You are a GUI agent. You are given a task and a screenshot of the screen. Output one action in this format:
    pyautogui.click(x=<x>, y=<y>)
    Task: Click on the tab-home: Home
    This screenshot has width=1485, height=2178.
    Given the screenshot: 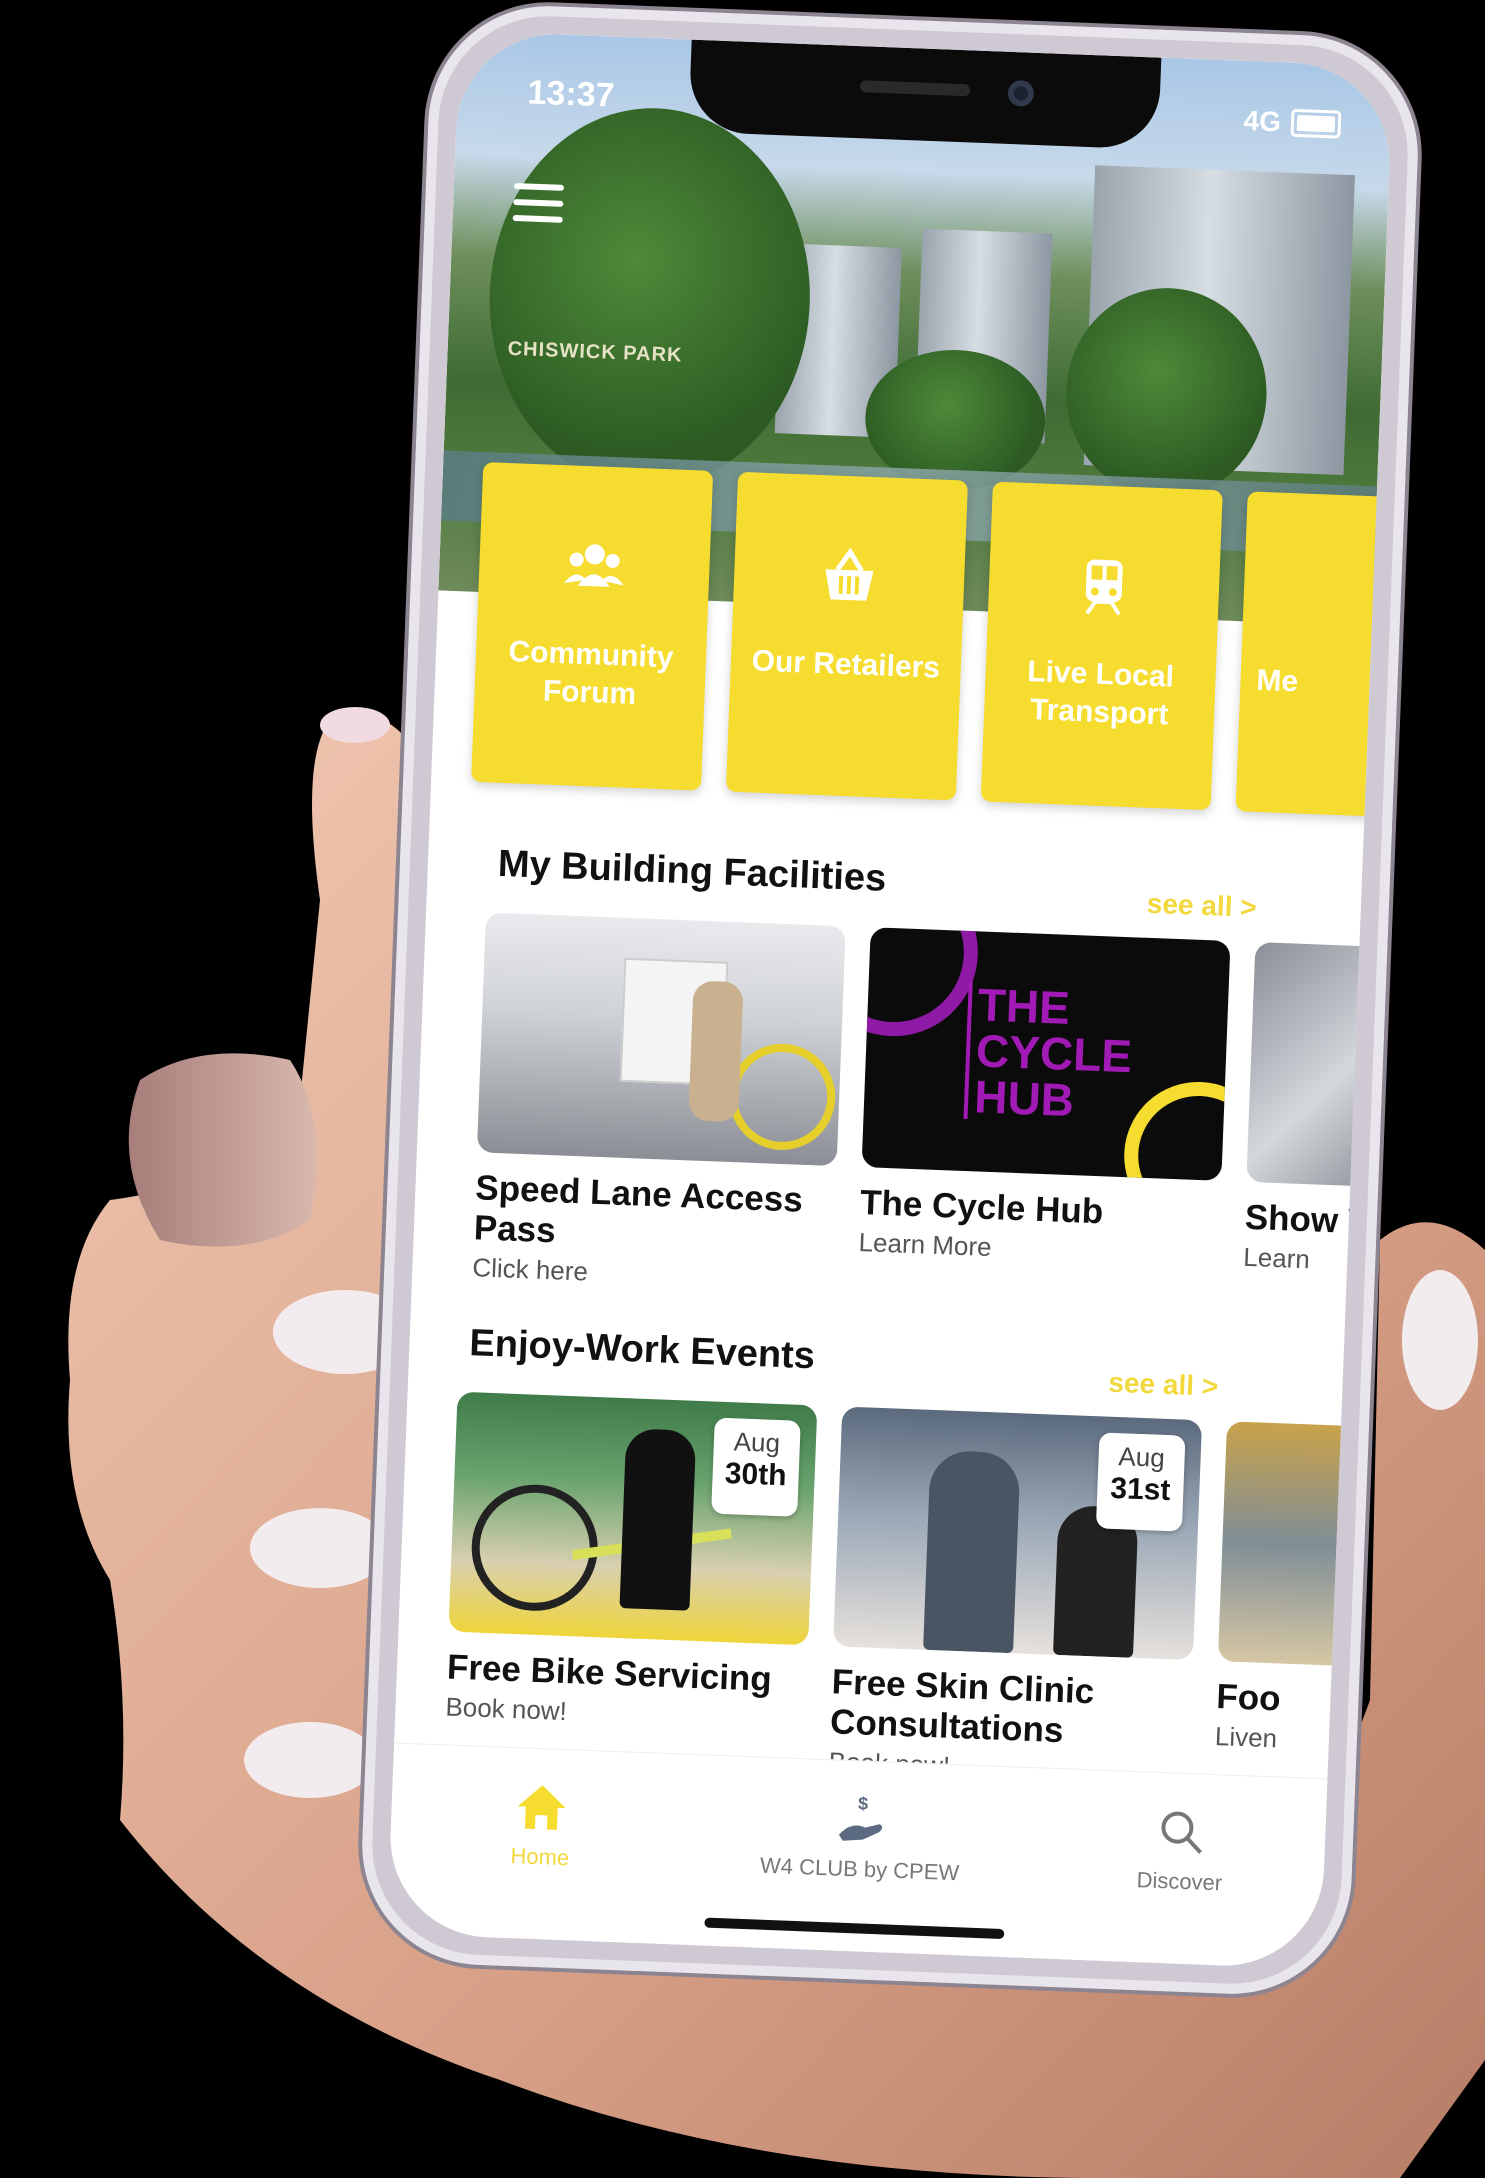 What is the action you would take?
    pyautogui.click(x=540, y=1824)
    